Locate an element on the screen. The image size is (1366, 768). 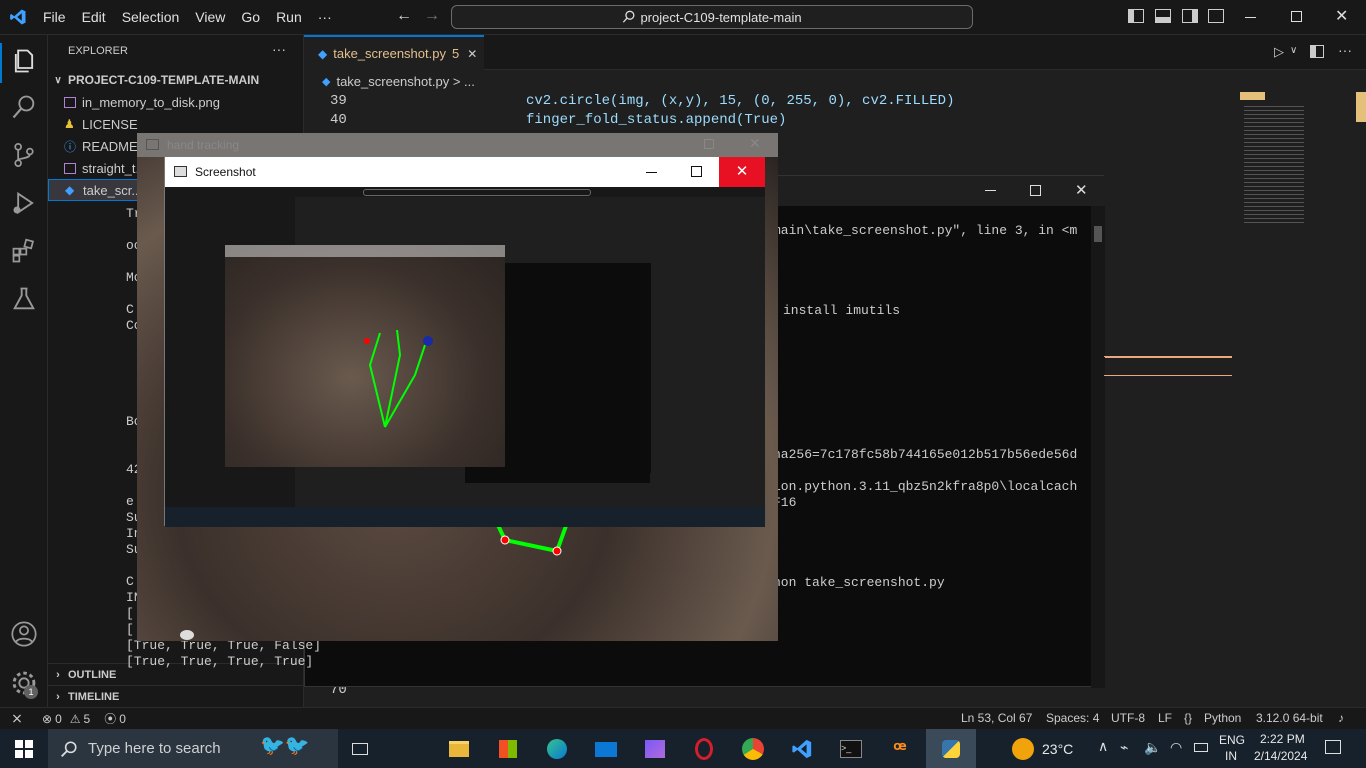
folder-root: ∨ PROJECT-C109-TEMPLATE-MAIN is located at coordinates (176, 80).